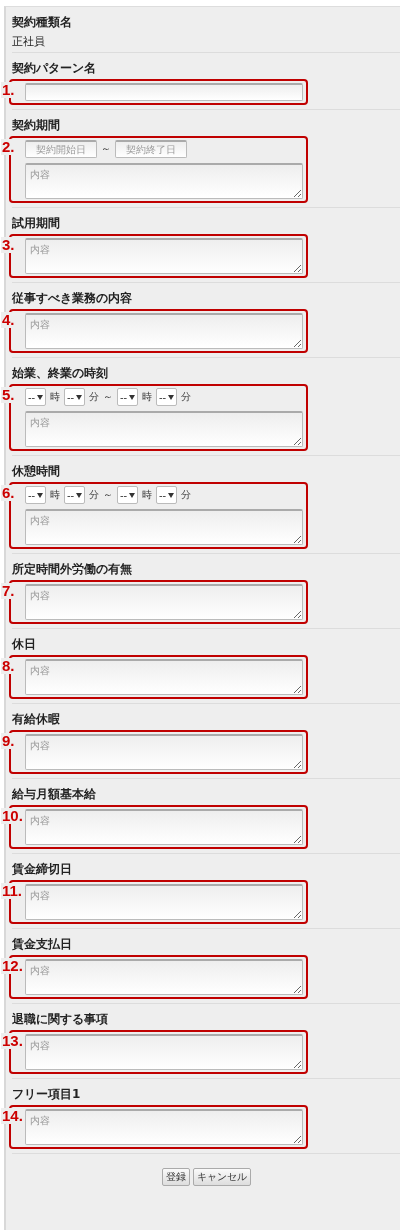  I want to click on step-number: 12., so click(12, 966).